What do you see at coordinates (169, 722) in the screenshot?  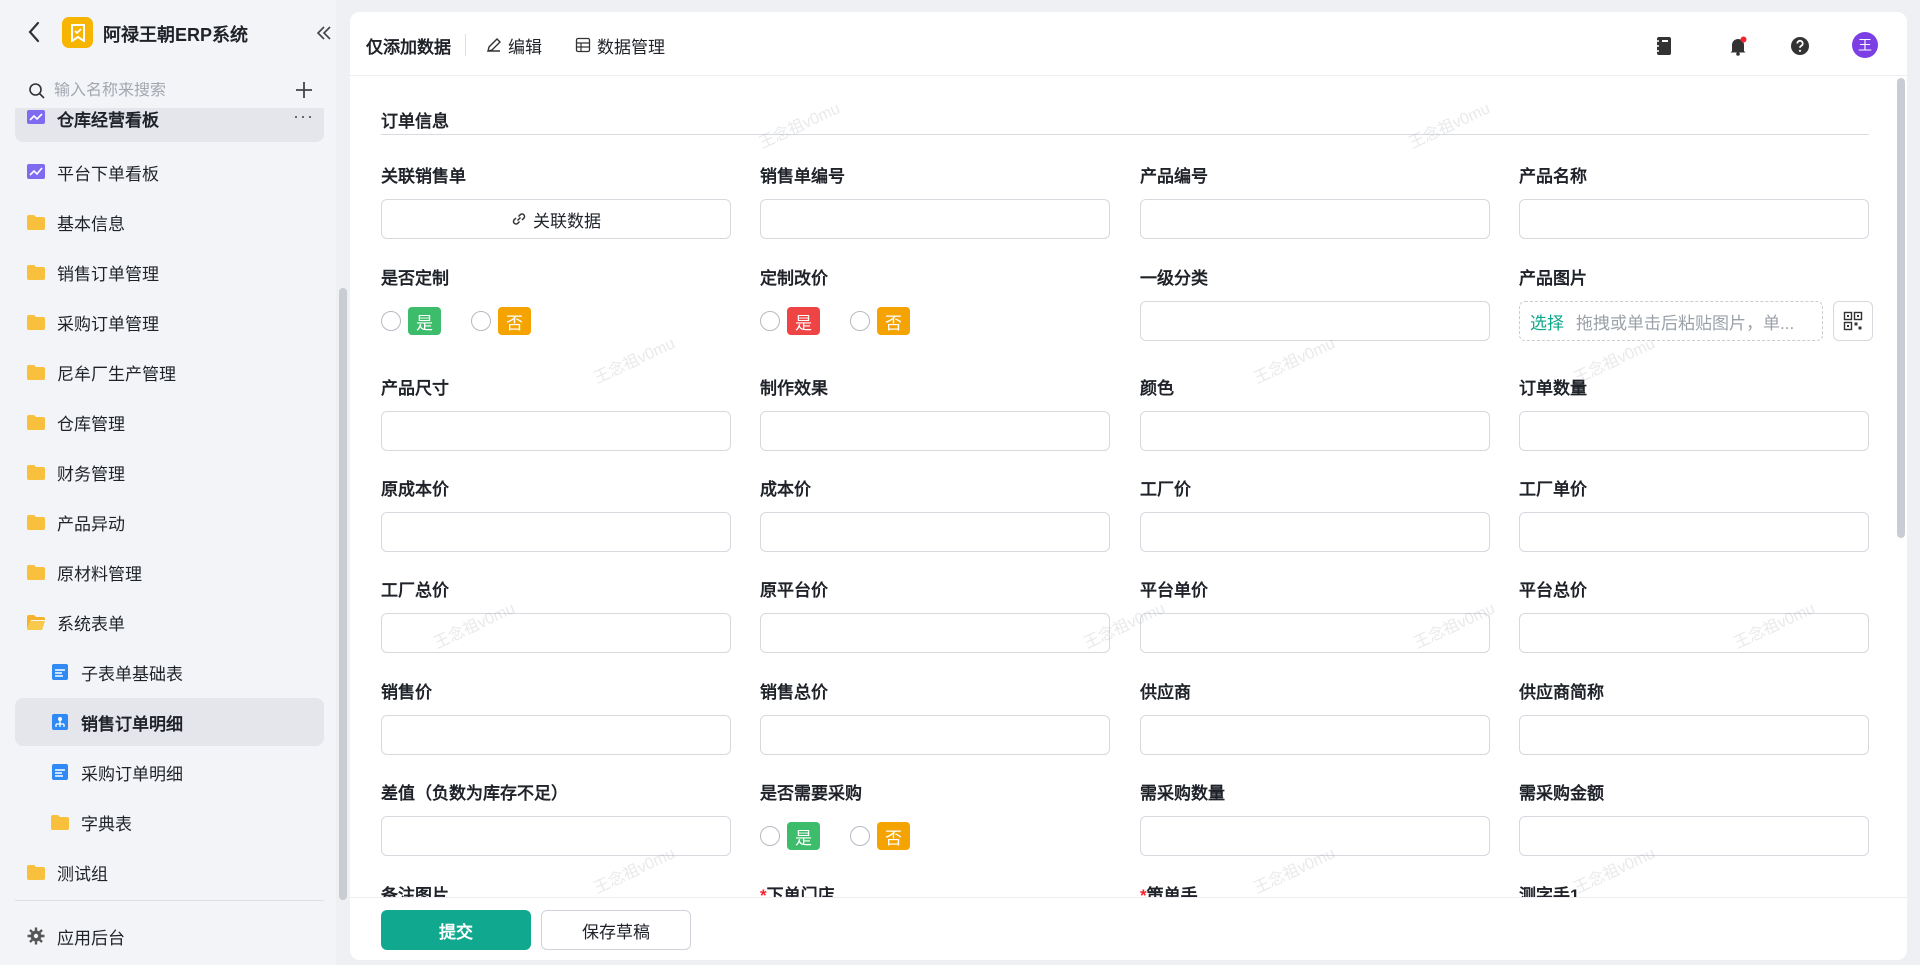 I see `sidebar-item-sales-order-detail: 销售订单明细` at bounding box center [169, 722].